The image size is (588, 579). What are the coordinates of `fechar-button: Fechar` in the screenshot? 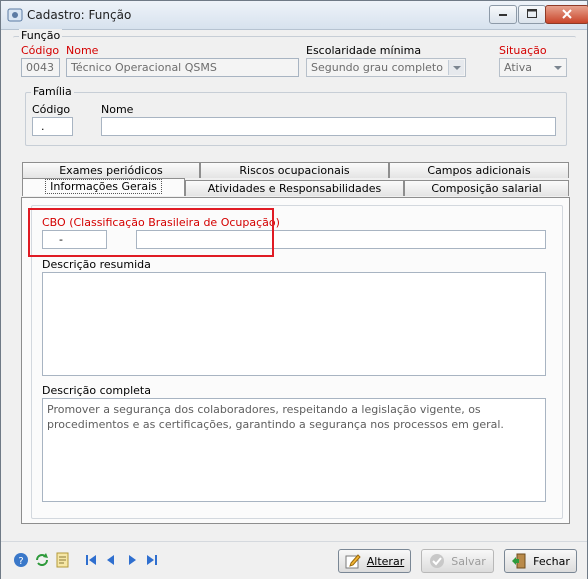 It's located at (540, 561).